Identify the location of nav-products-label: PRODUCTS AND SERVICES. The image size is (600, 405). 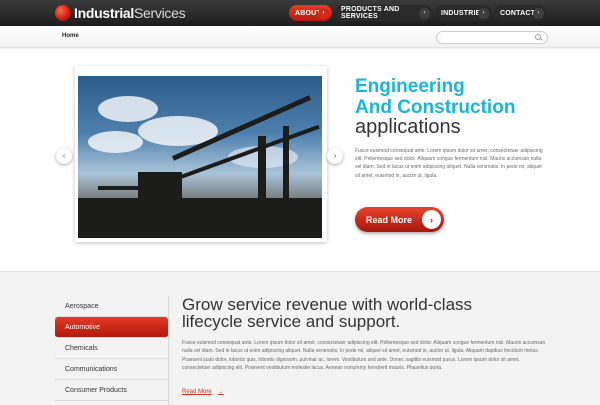
(370, 13).